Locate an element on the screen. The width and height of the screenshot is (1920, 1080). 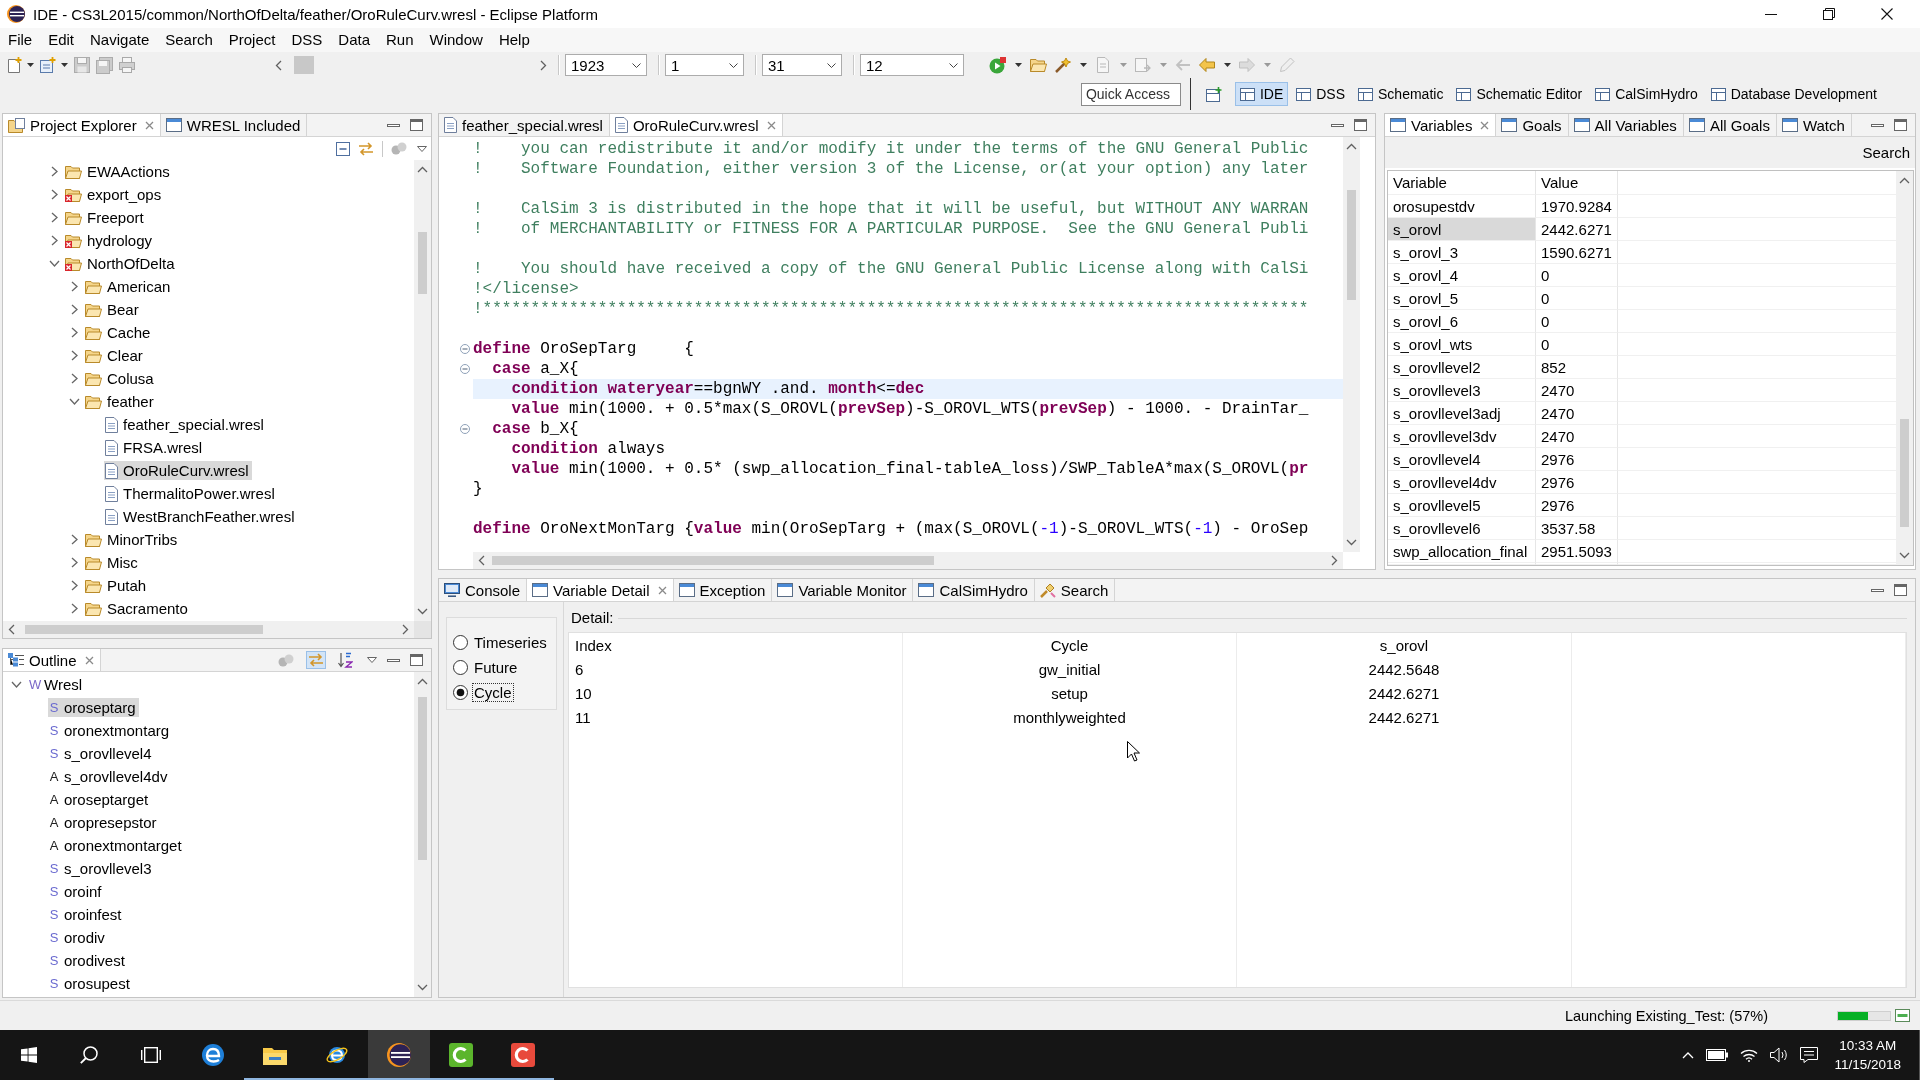
menu-item: Help is located at coordinates (514, 40).